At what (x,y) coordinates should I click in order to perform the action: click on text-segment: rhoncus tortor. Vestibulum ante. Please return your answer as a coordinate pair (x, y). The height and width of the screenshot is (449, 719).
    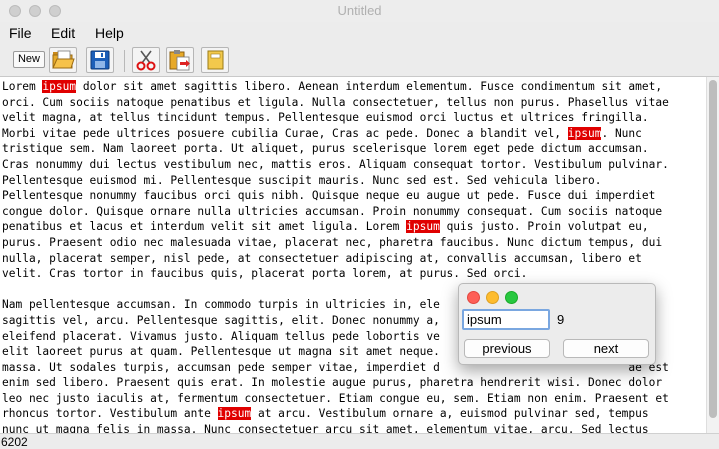
    Looking at the image, I should click on (110, 414).